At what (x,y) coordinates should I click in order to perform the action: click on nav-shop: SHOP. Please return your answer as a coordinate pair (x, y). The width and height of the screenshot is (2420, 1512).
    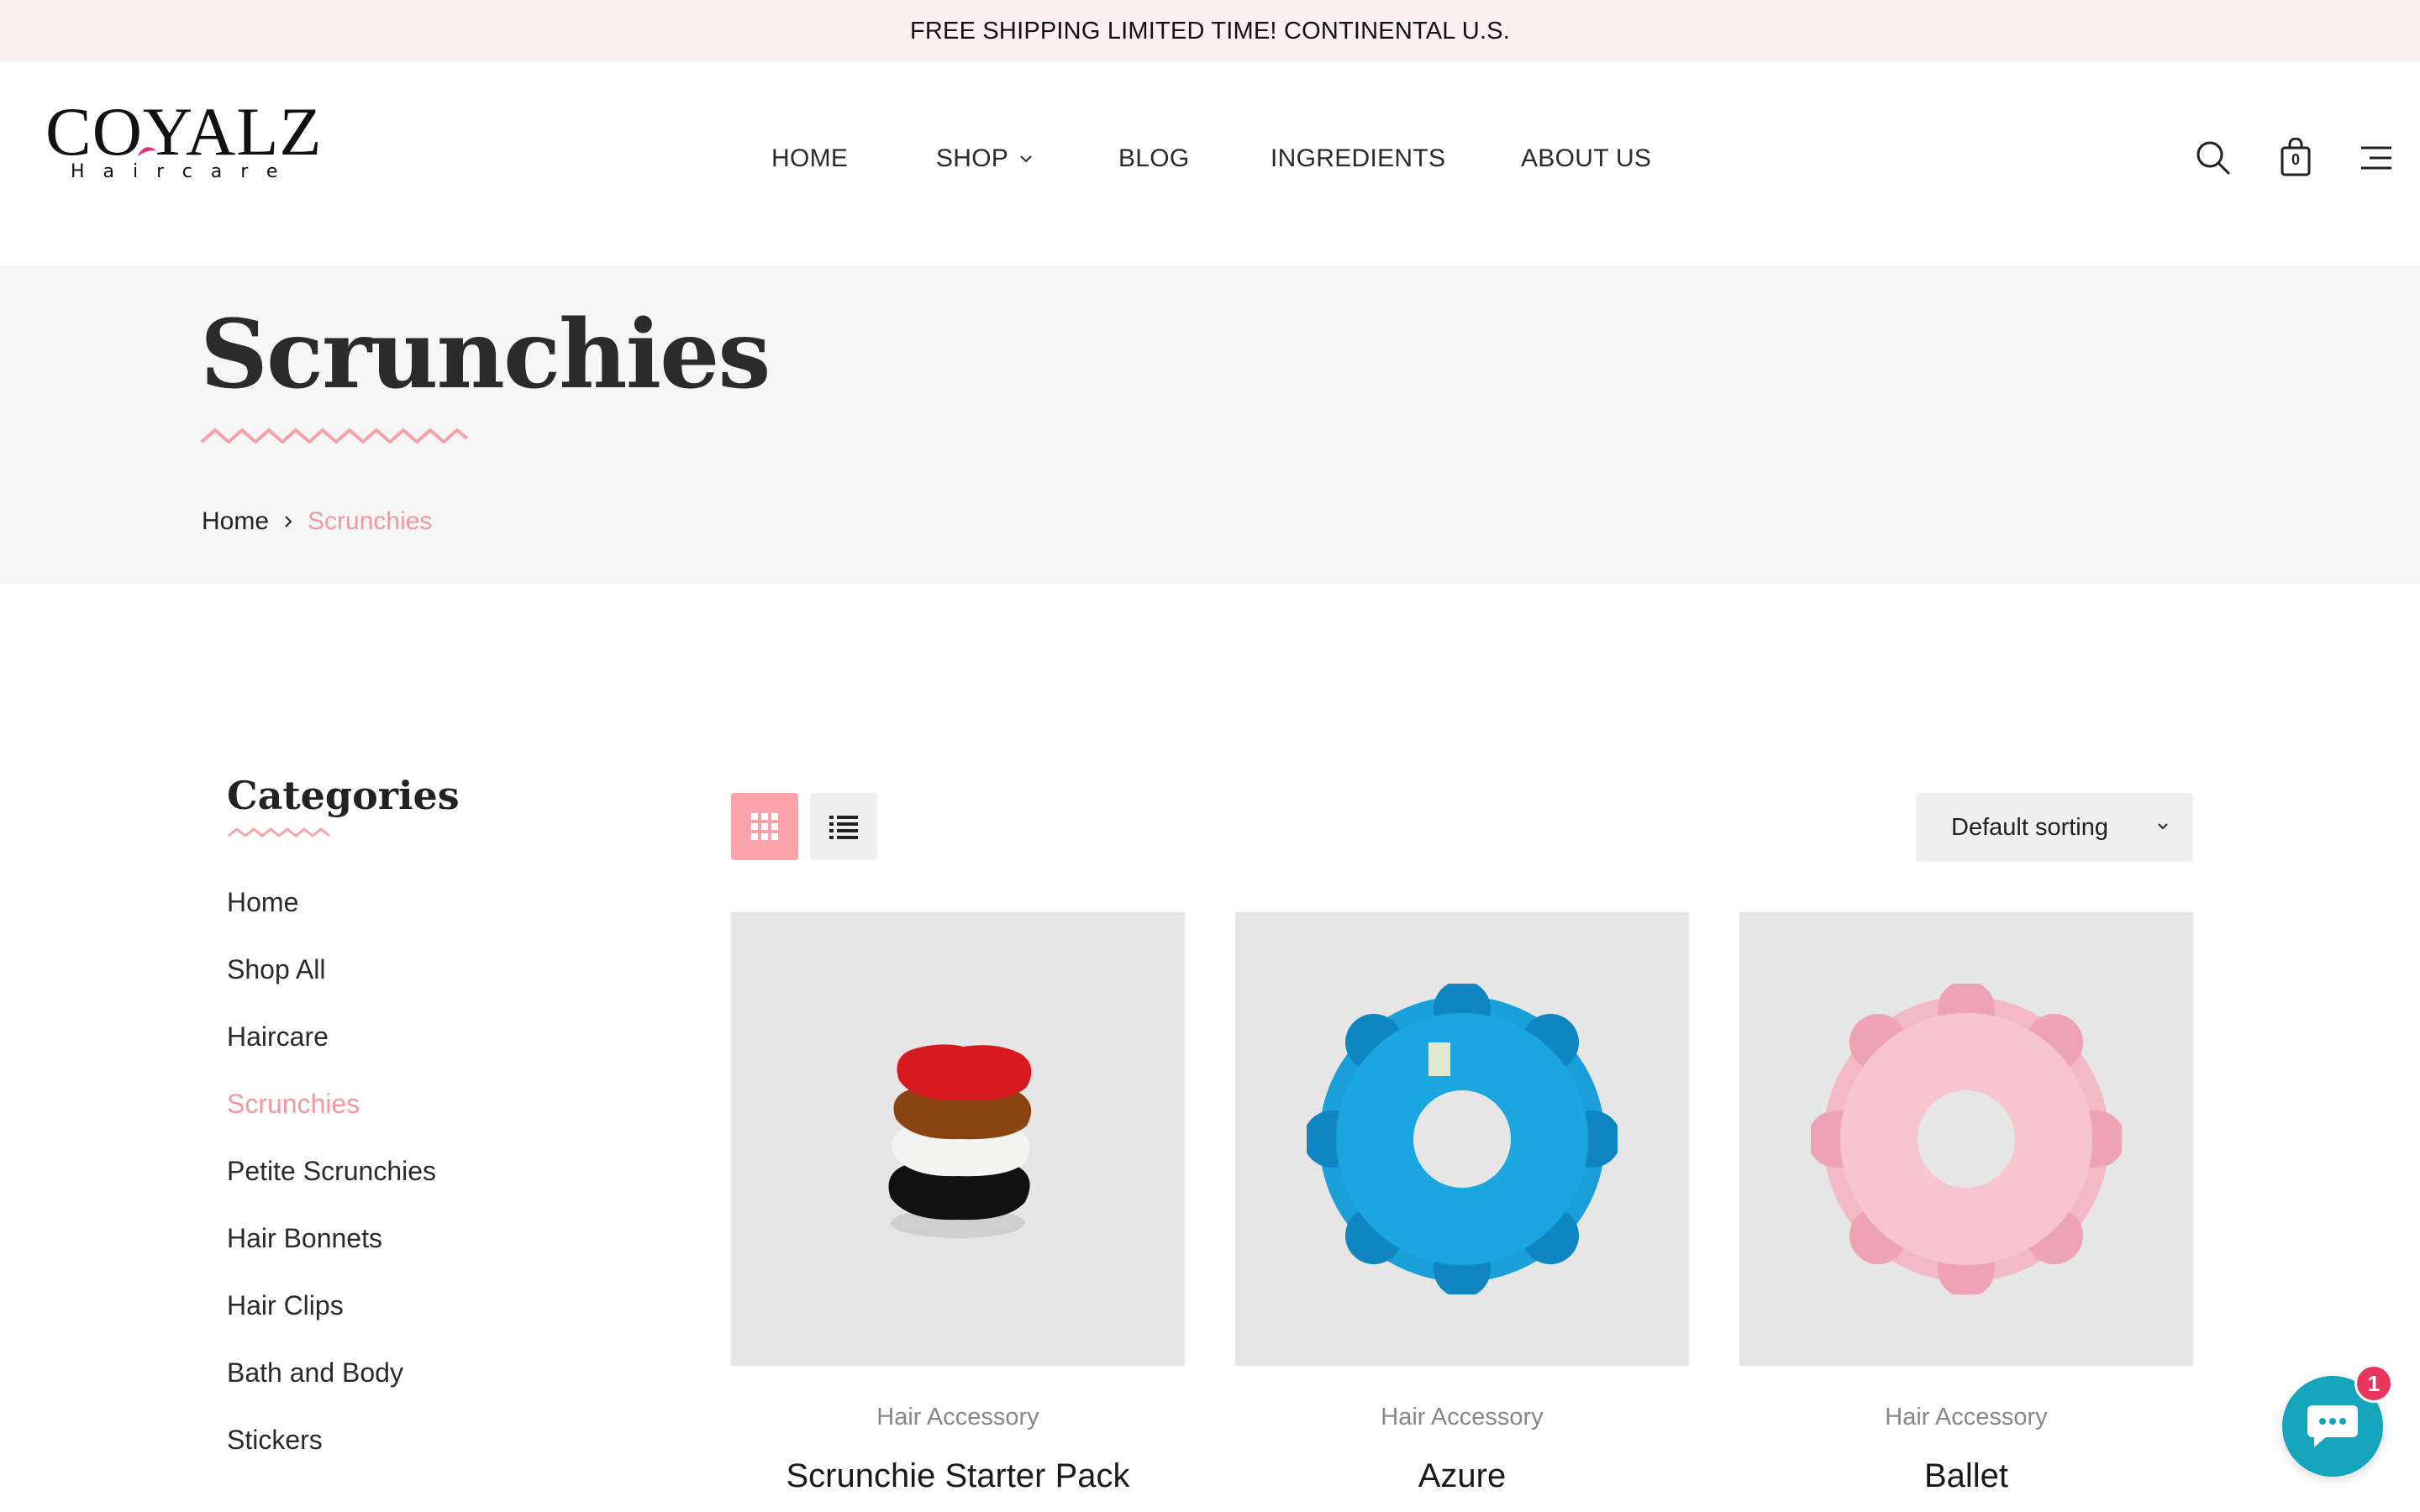
    Looking at the image, I should click on (985, 158).